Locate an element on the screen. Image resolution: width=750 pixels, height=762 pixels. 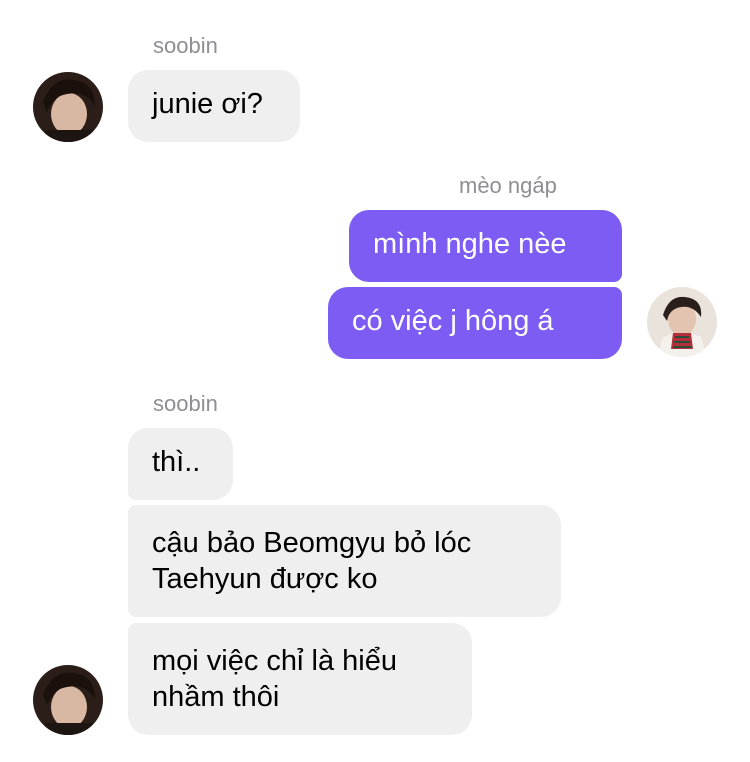
avatar-meo-ngap is located at coordinates (682, 322).